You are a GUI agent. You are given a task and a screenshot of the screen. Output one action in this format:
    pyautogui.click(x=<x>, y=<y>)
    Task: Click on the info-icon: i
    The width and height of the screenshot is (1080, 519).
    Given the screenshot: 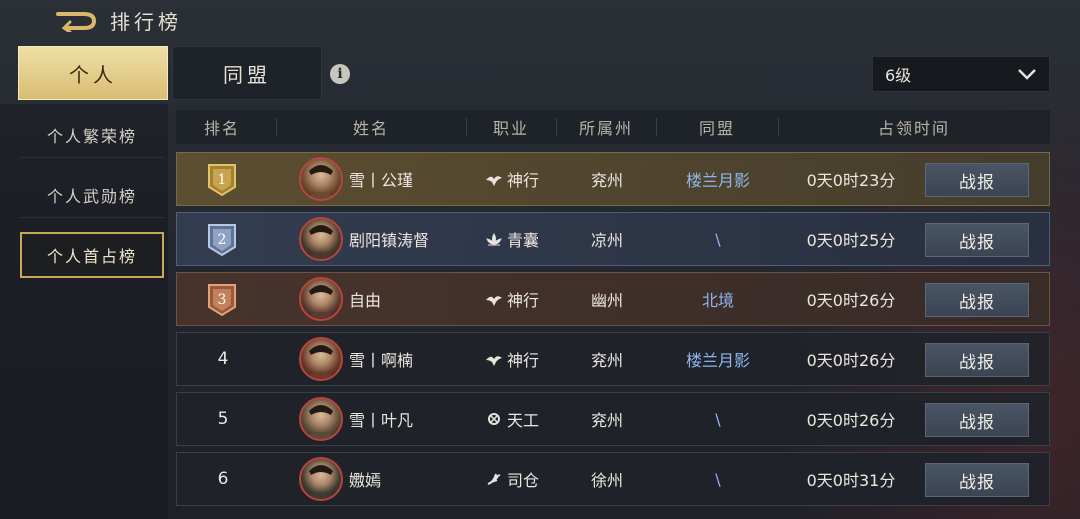 What is the action you would take?
    pyautogui.click(x=340, y=74)
    